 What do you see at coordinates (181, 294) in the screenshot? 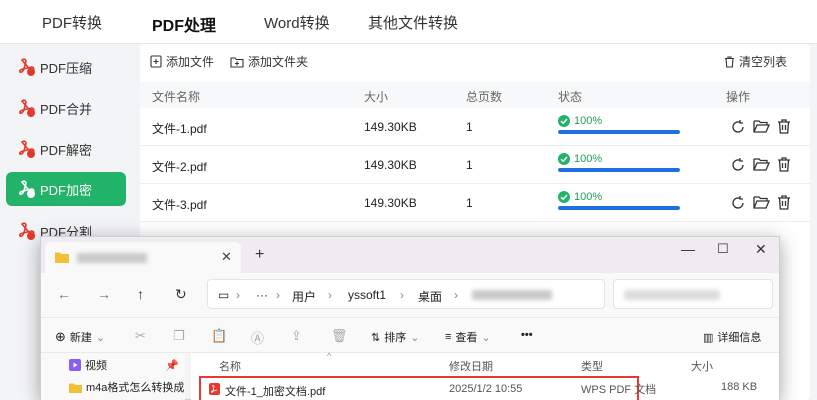
I see `refresh-icon: ↻` at bounding box center [181, 294].